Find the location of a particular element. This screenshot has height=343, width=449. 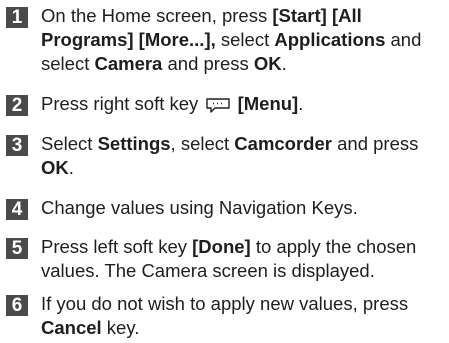

text-segment-bold: Settings is located at coordinates (134, 143).